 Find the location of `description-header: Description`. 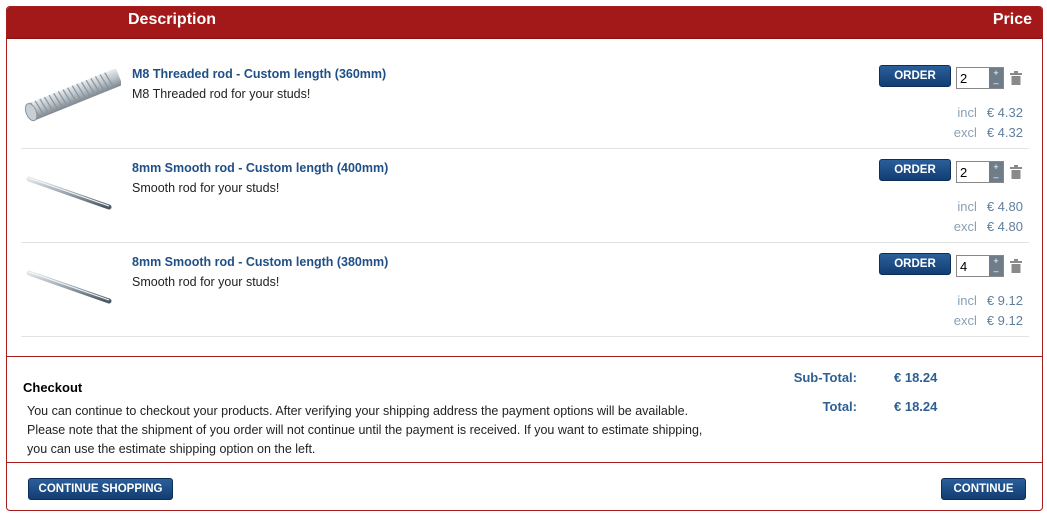

description-header: Description is located at coordinates (172, 19).